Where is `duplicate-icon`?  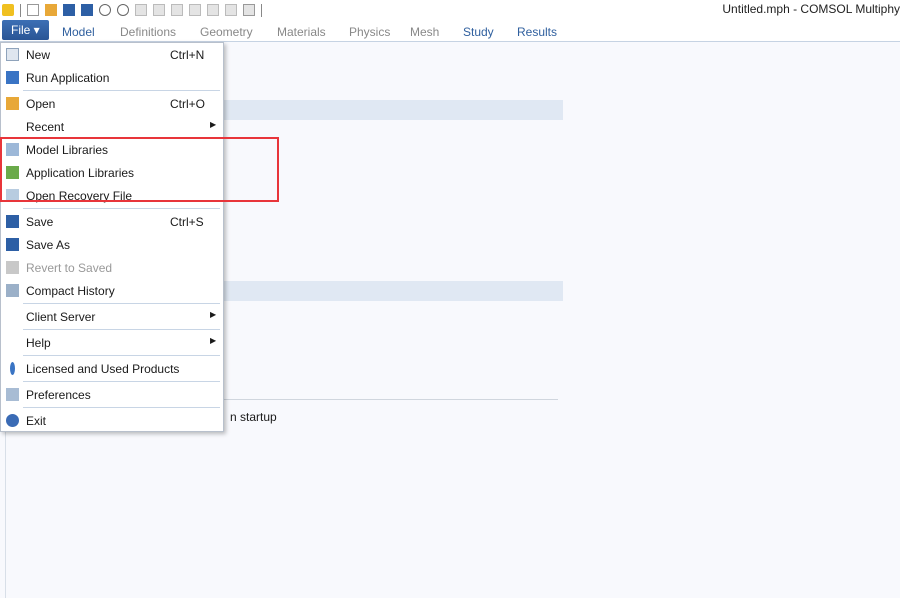
duplicate-icon is located at coordinates (177, 10).